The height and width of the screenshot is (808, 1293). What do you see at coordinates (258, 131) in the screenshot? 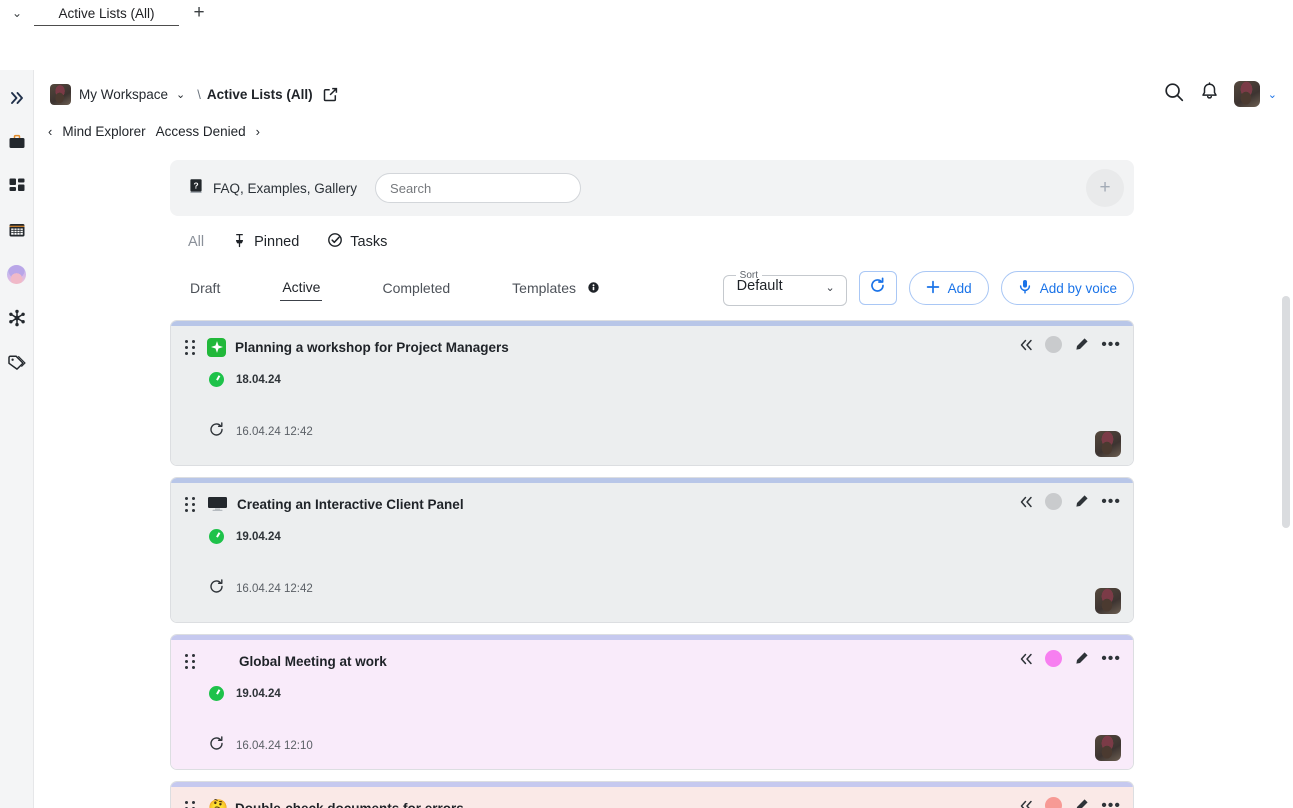
I see `breadcrumb-next-arrow-icon: ›` at bounding box center [258, 131].